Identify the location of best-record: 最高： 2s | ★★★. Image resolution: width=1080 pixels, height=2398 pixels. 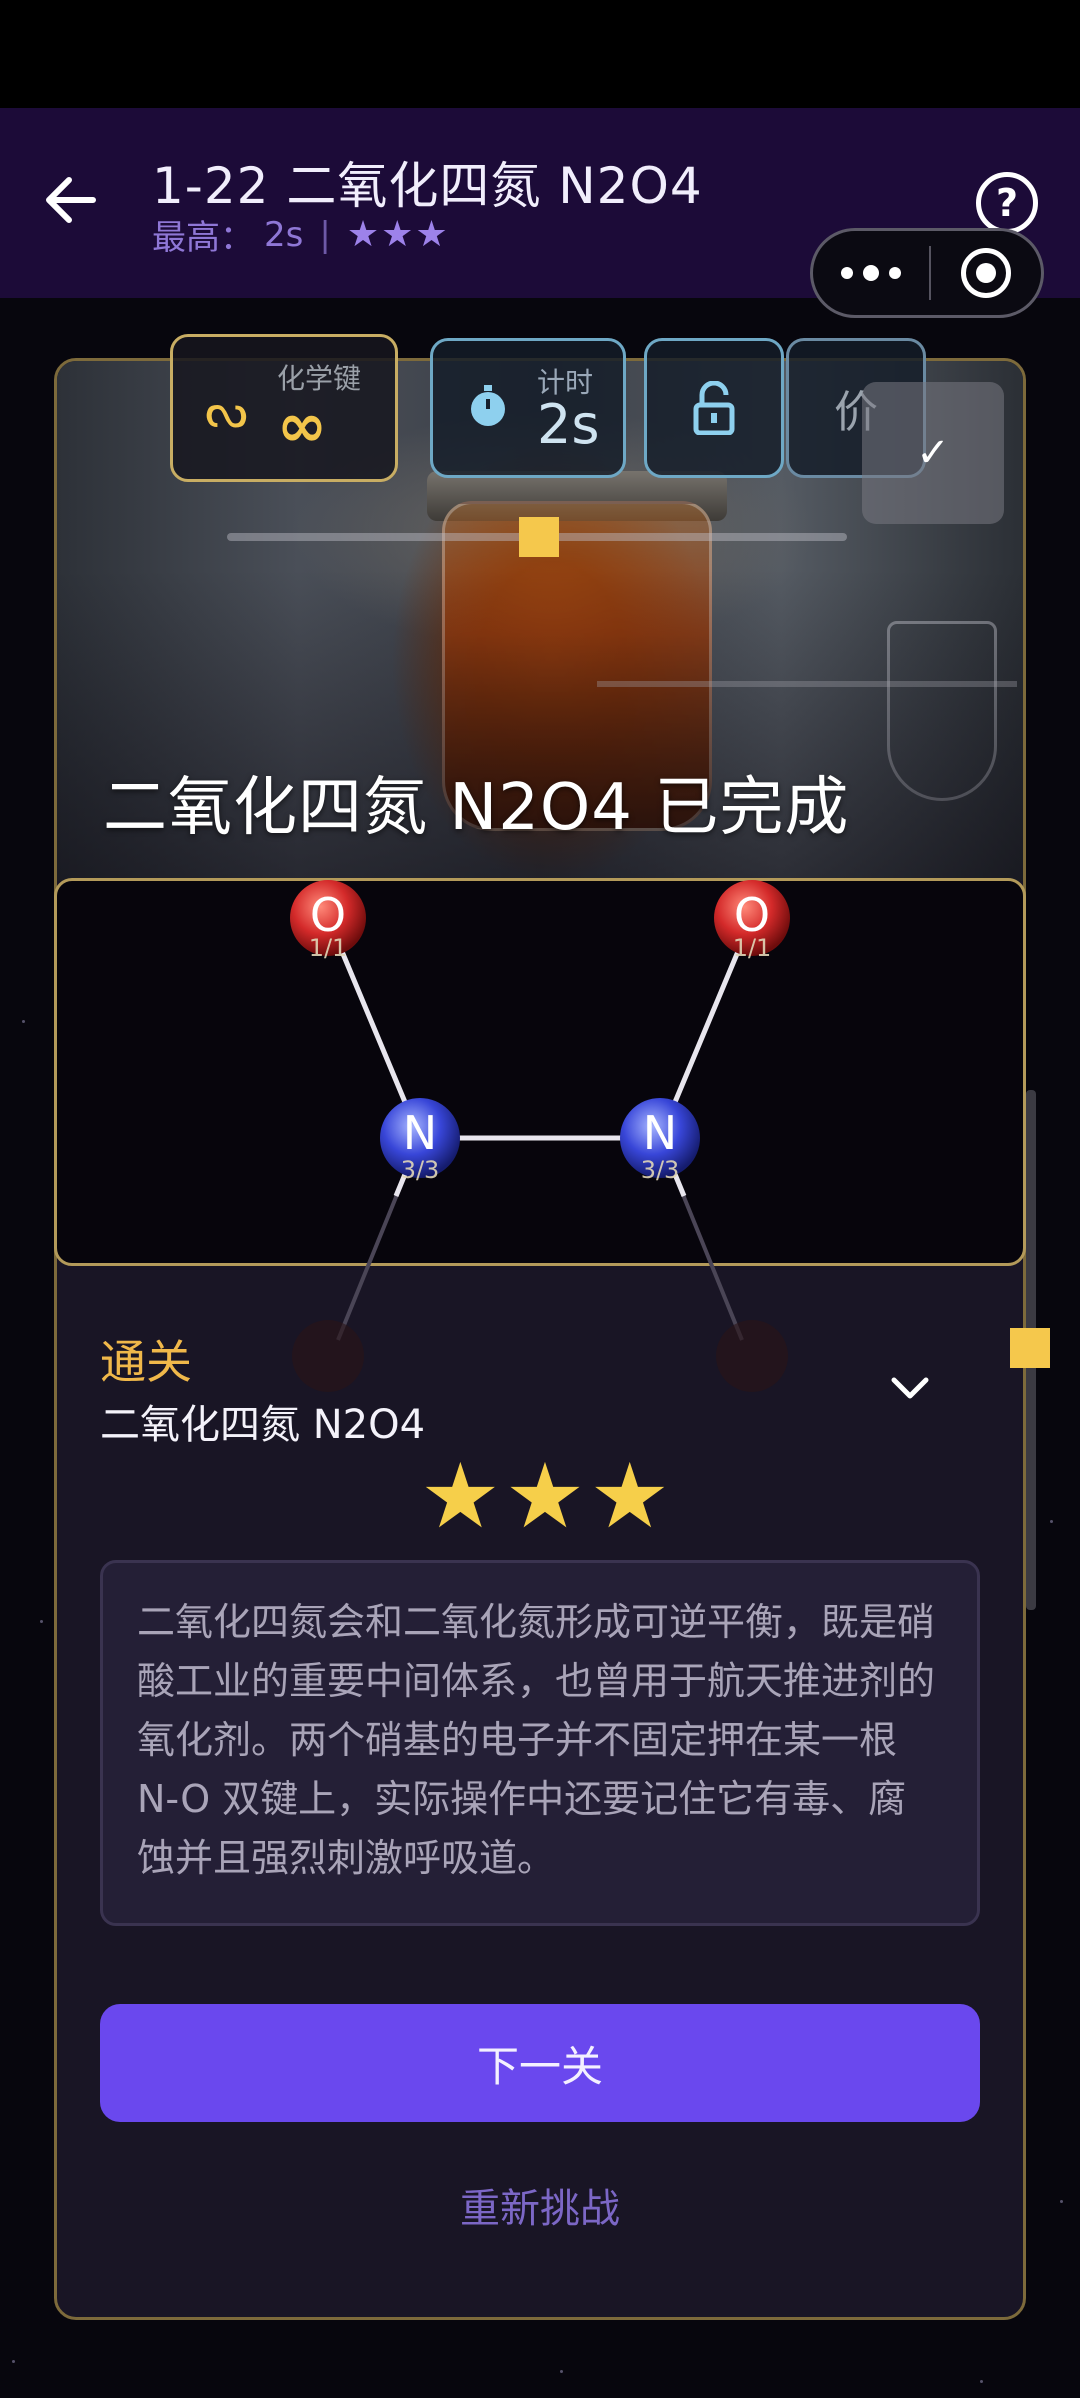
(301, 234).